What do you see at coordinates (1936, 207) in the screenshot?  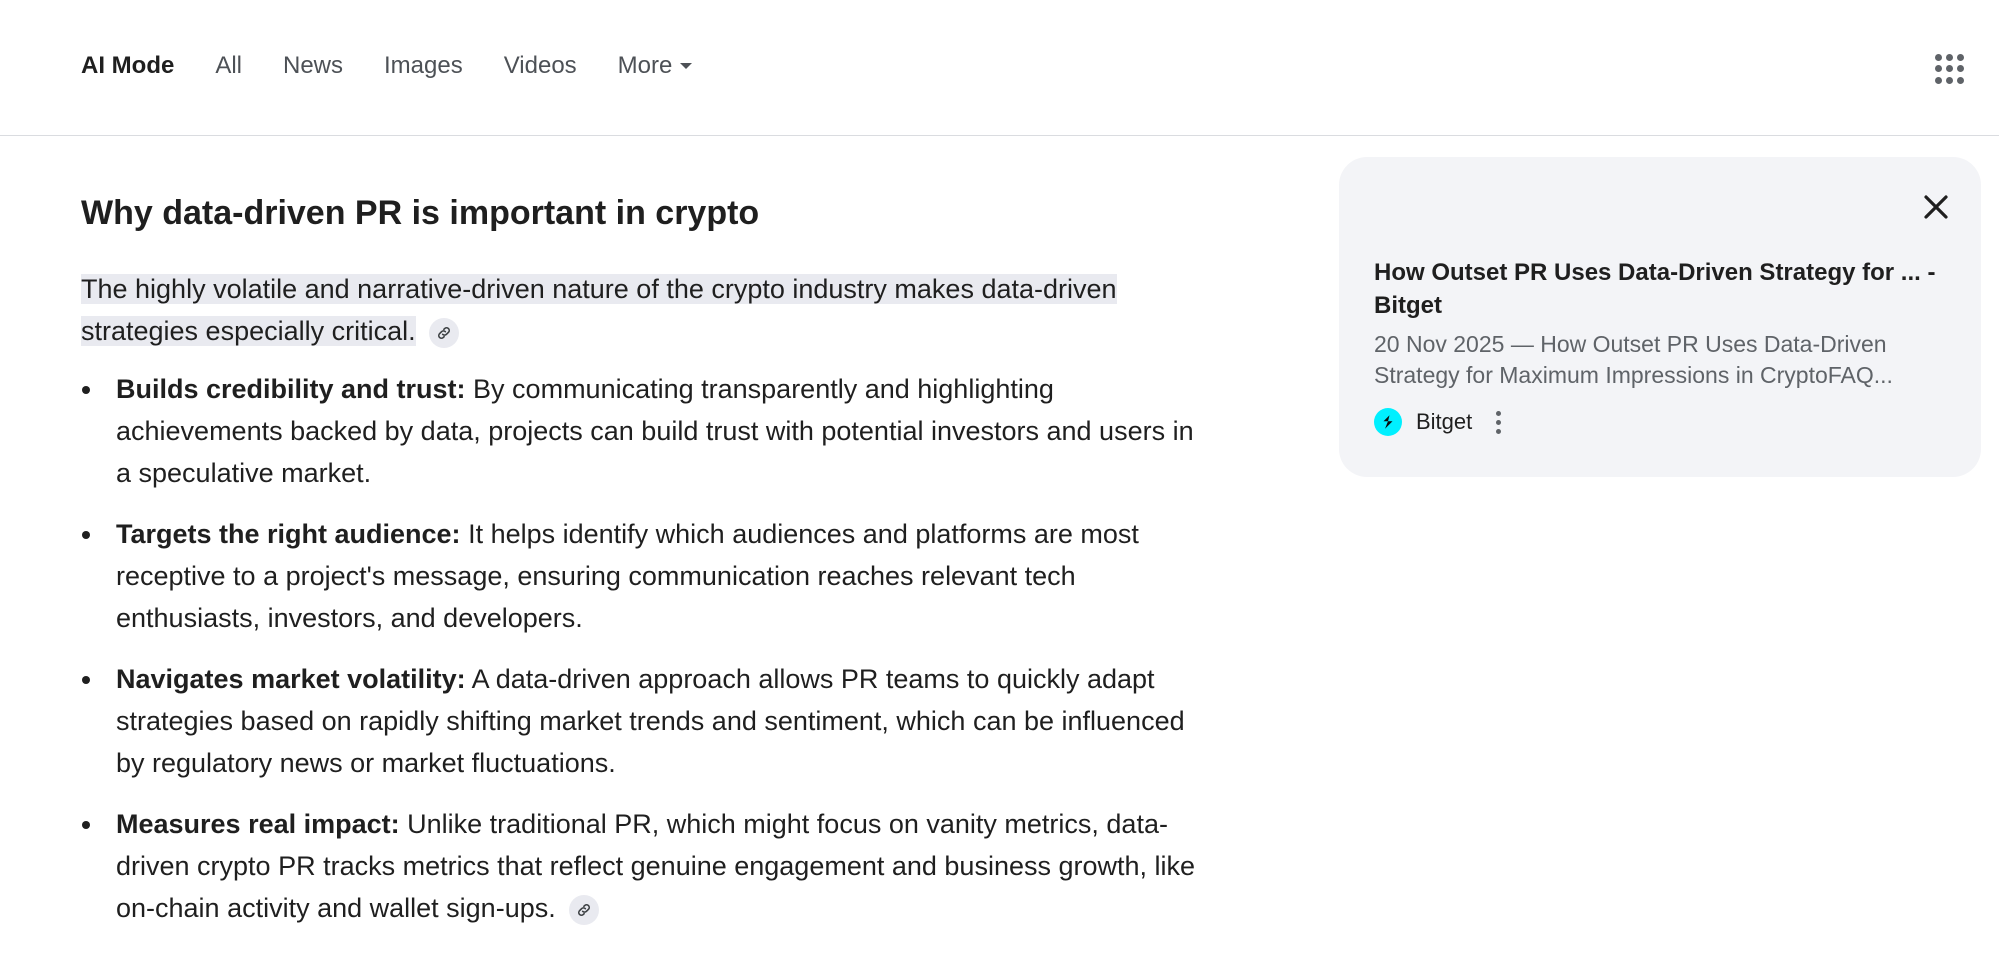 I see `close-icon` at bounding box center [1936, 207].